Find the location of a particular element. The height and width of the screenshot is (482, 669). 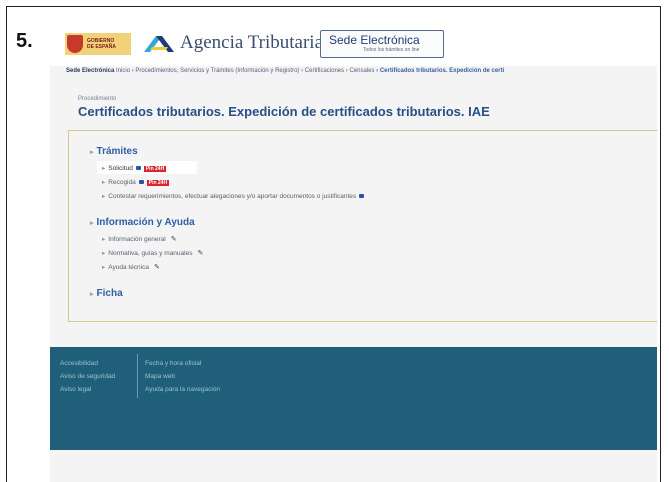

footer-link-fecha-hora: Fecha y hora oficial is located at coordinates (182, 363).